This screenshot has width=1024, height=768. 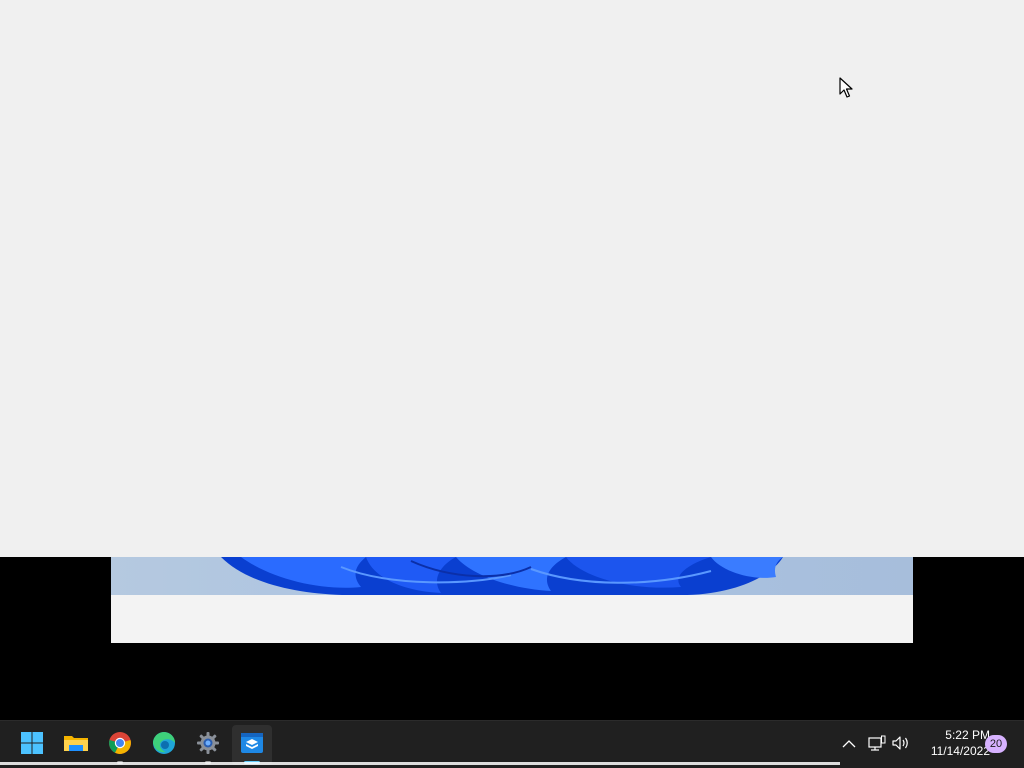 What do you see at coordinates (512, 744) in the screenshot?
I see `taskbar: 5:22 PM 11/14/2022` at bounding box center [512, 744].